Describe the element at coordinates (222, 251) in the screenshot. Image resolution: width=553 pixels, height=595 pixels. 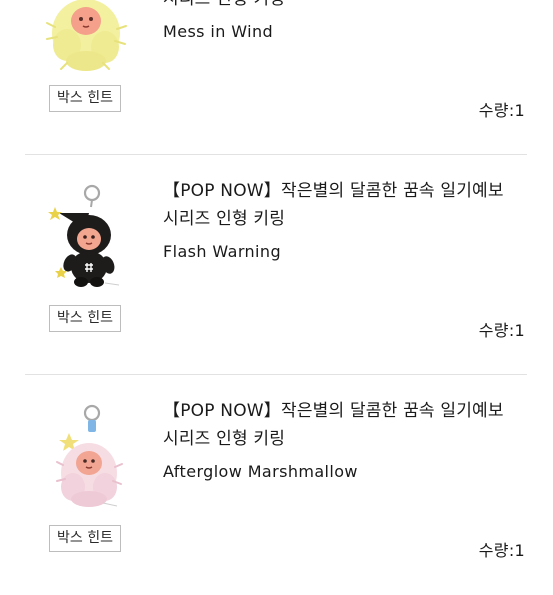
I see `product-variant: Flash Warning` at that location.